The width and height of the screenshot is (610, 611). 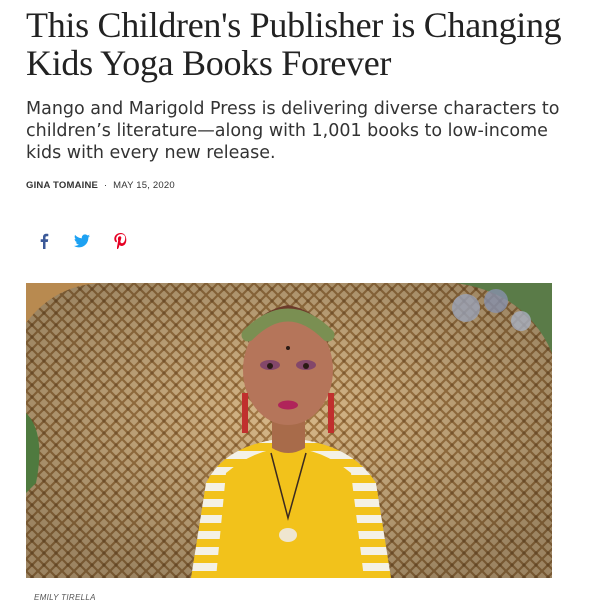 I want to click on twitter-icon, so click(x=82, y=241).